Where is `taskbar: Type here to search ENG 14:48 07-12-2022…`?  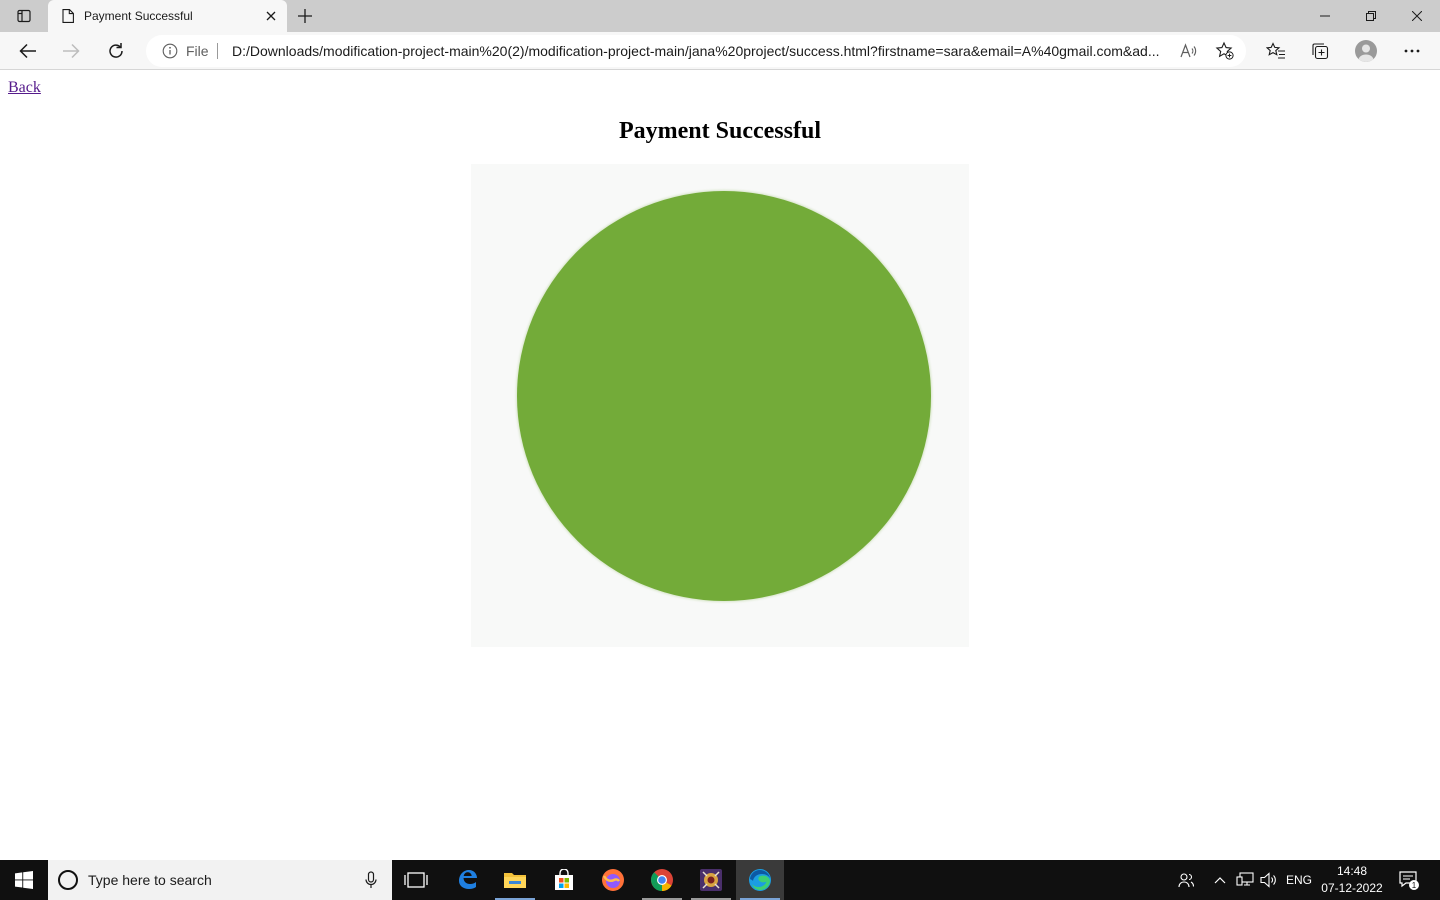 taskbar: Type here to search ENG 14:48 07-12-2022… is located at coordinates (720, 880).